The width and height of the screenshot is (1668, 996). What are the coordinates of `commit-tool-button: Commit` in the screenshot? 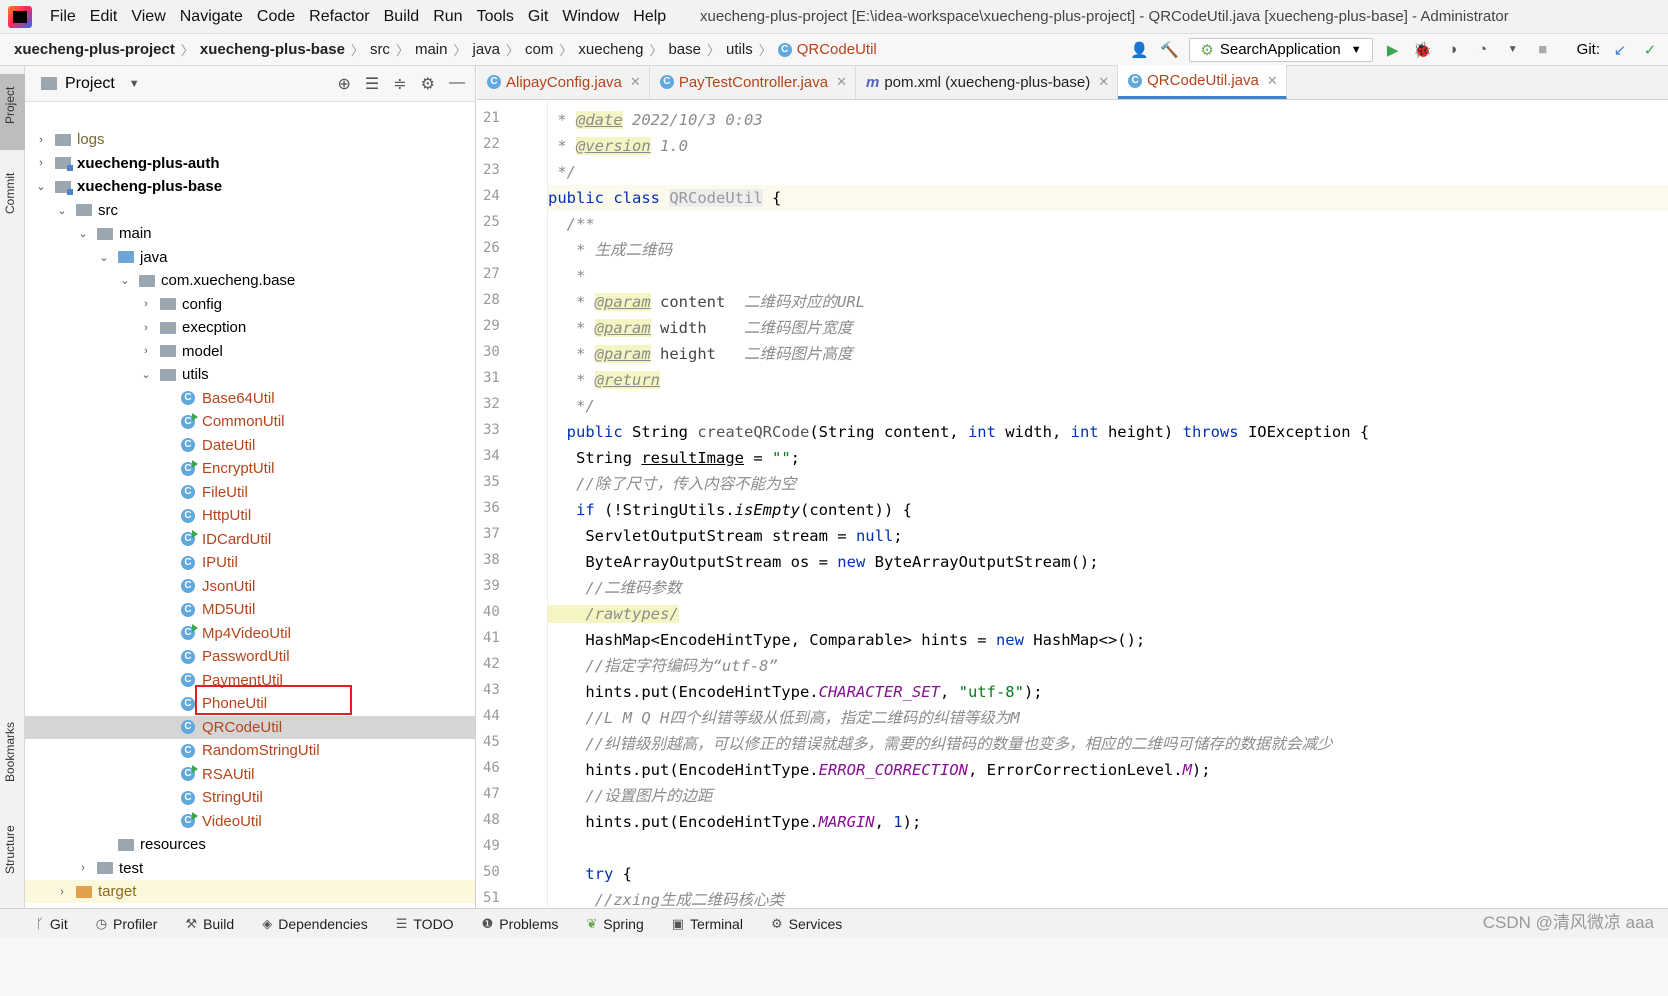 It's located at (10, 193).